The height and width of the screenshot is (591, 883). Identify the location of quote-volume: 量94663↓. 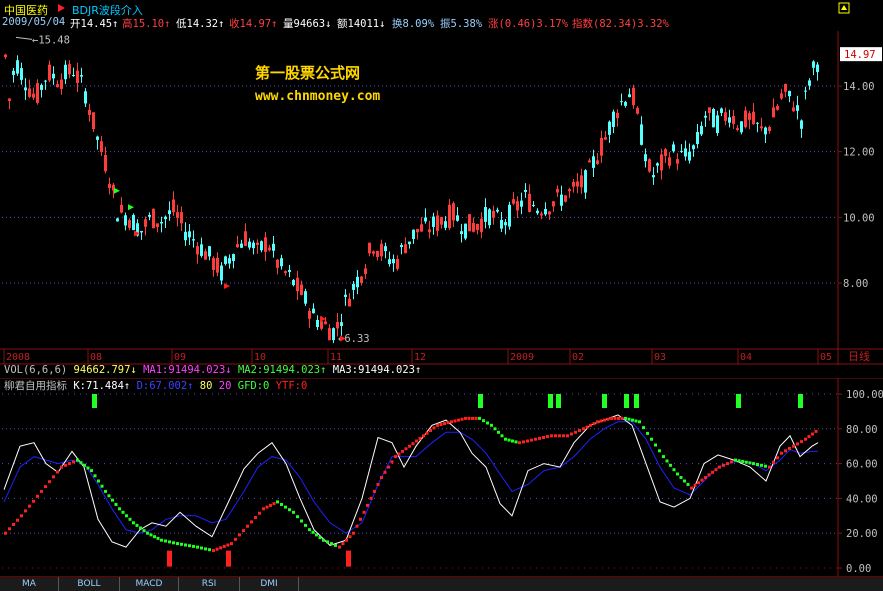
(307, 24).